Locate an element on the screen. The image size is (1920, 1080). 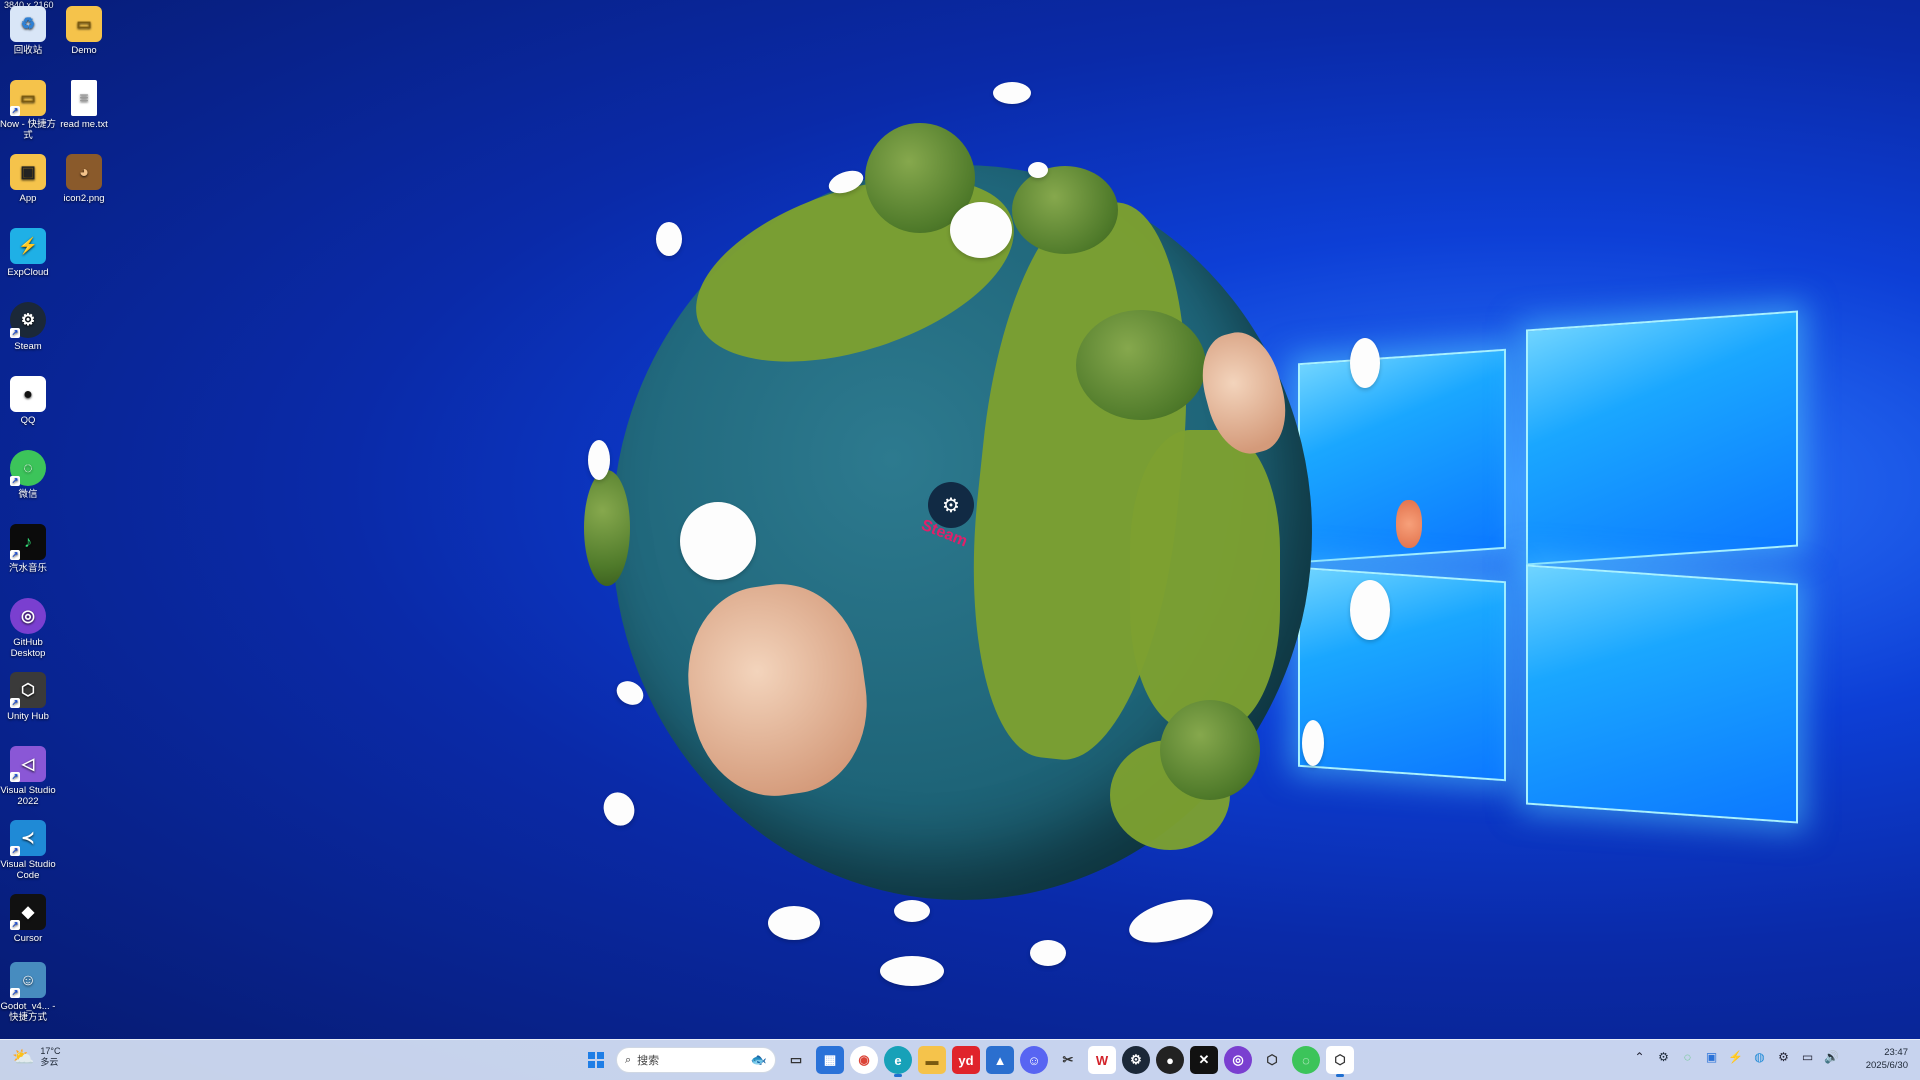
system-tray: ⌃ ⚙ ◌ ▣ ⚡ ◍ ⚙ ▭ 🔊 is located at coordinates (1735, 1056).